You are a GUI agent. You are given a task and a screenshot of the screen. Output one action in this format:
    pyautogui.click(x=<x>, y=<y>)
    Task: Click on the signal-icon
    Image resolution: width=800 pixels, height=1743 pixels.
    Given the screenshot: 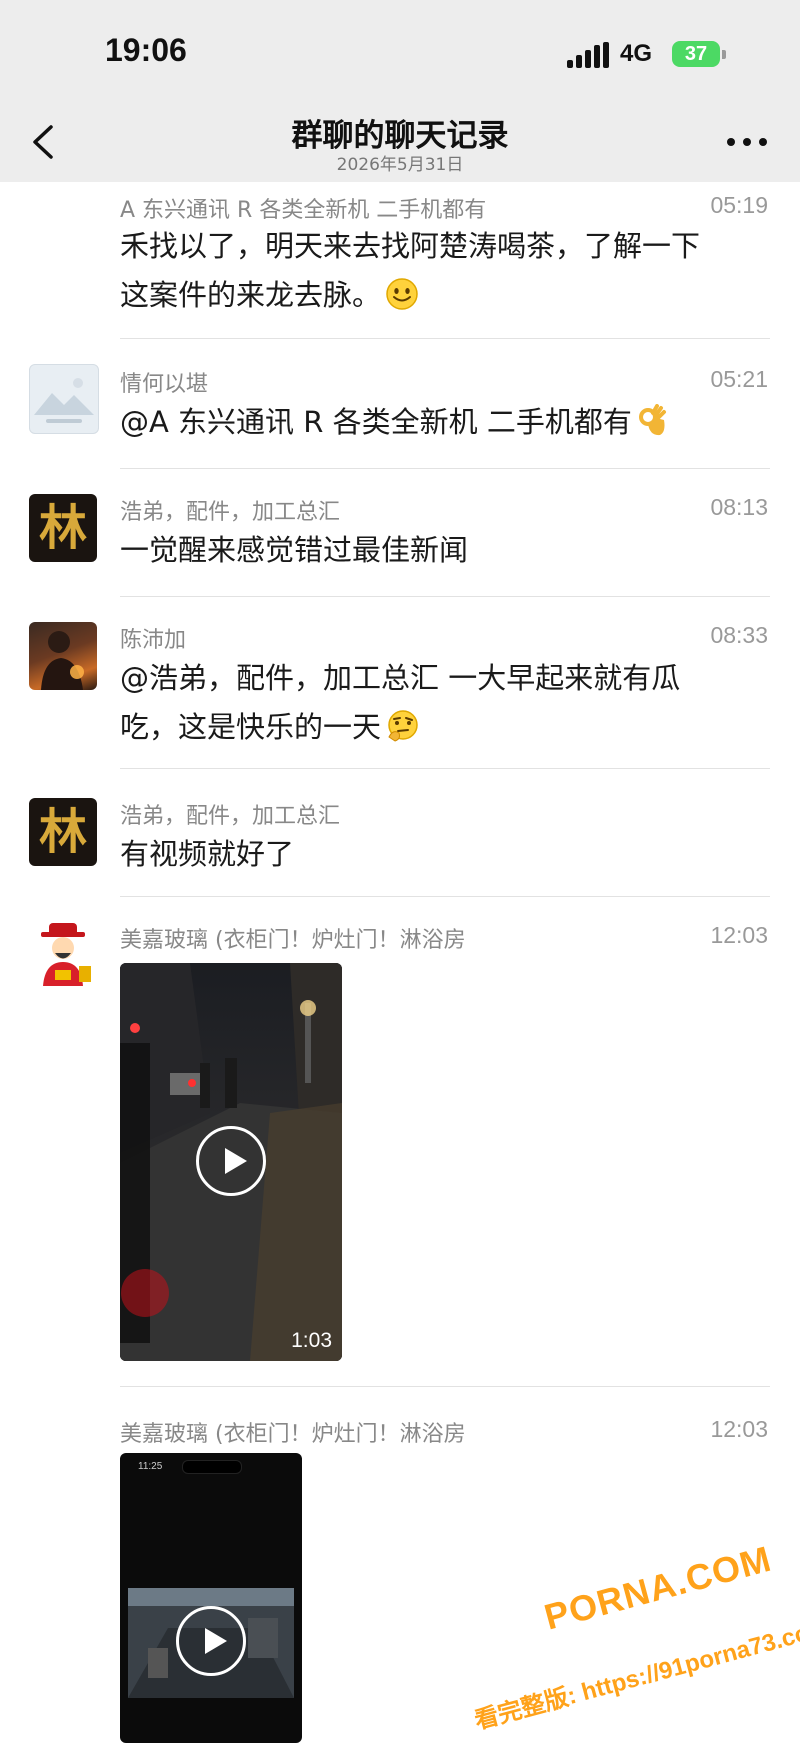 What is the action you would take?
    pyautogui.click(x=588, y=55)
    